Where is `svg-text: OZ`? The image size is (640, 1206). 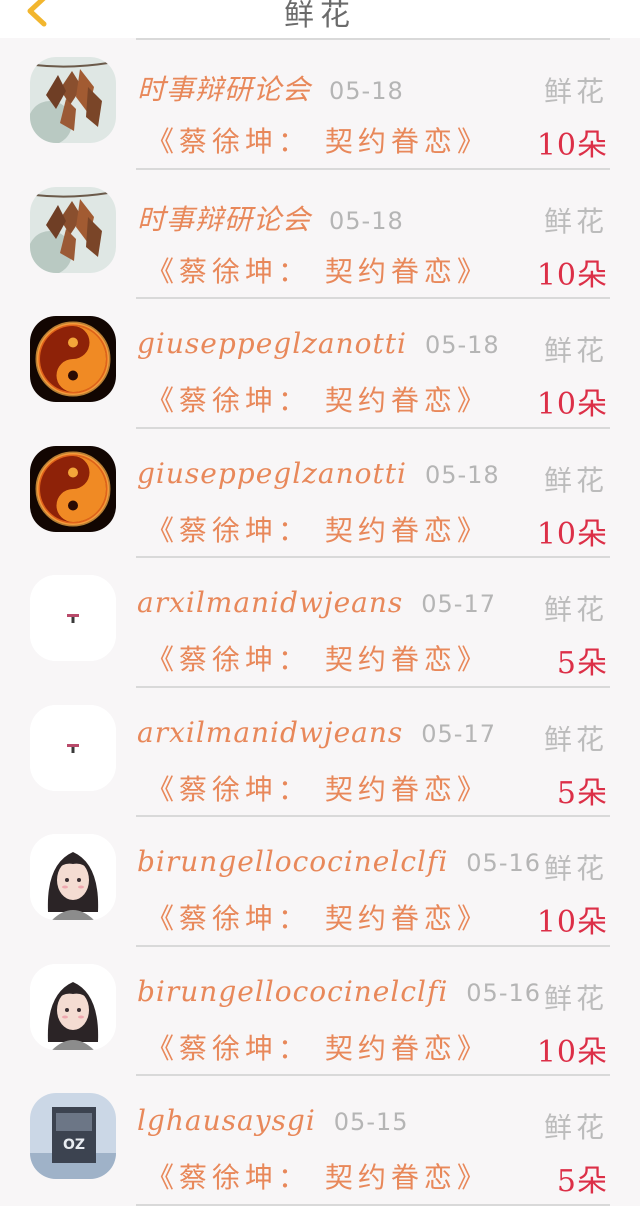 svg-text: OZ is located at coordinates (74, 1145).